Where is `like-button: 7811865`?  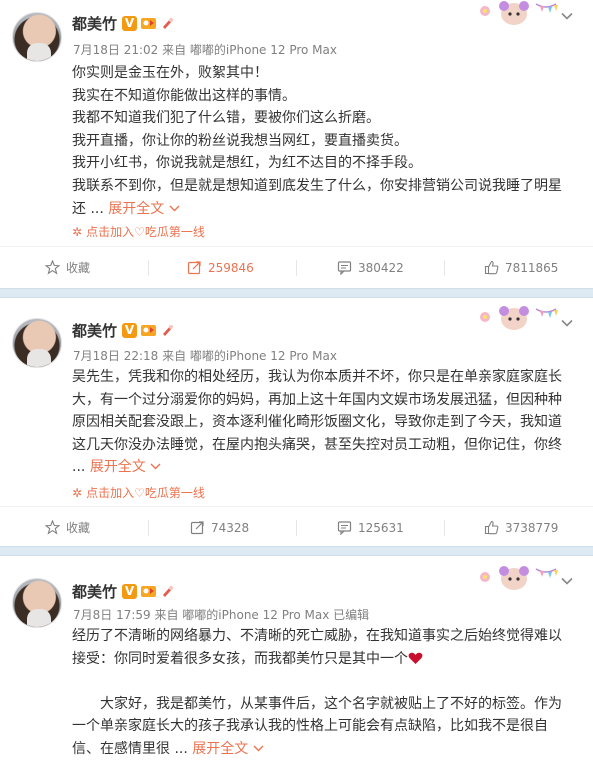
like-button: 7811865 is located at coordinates (521, 268).